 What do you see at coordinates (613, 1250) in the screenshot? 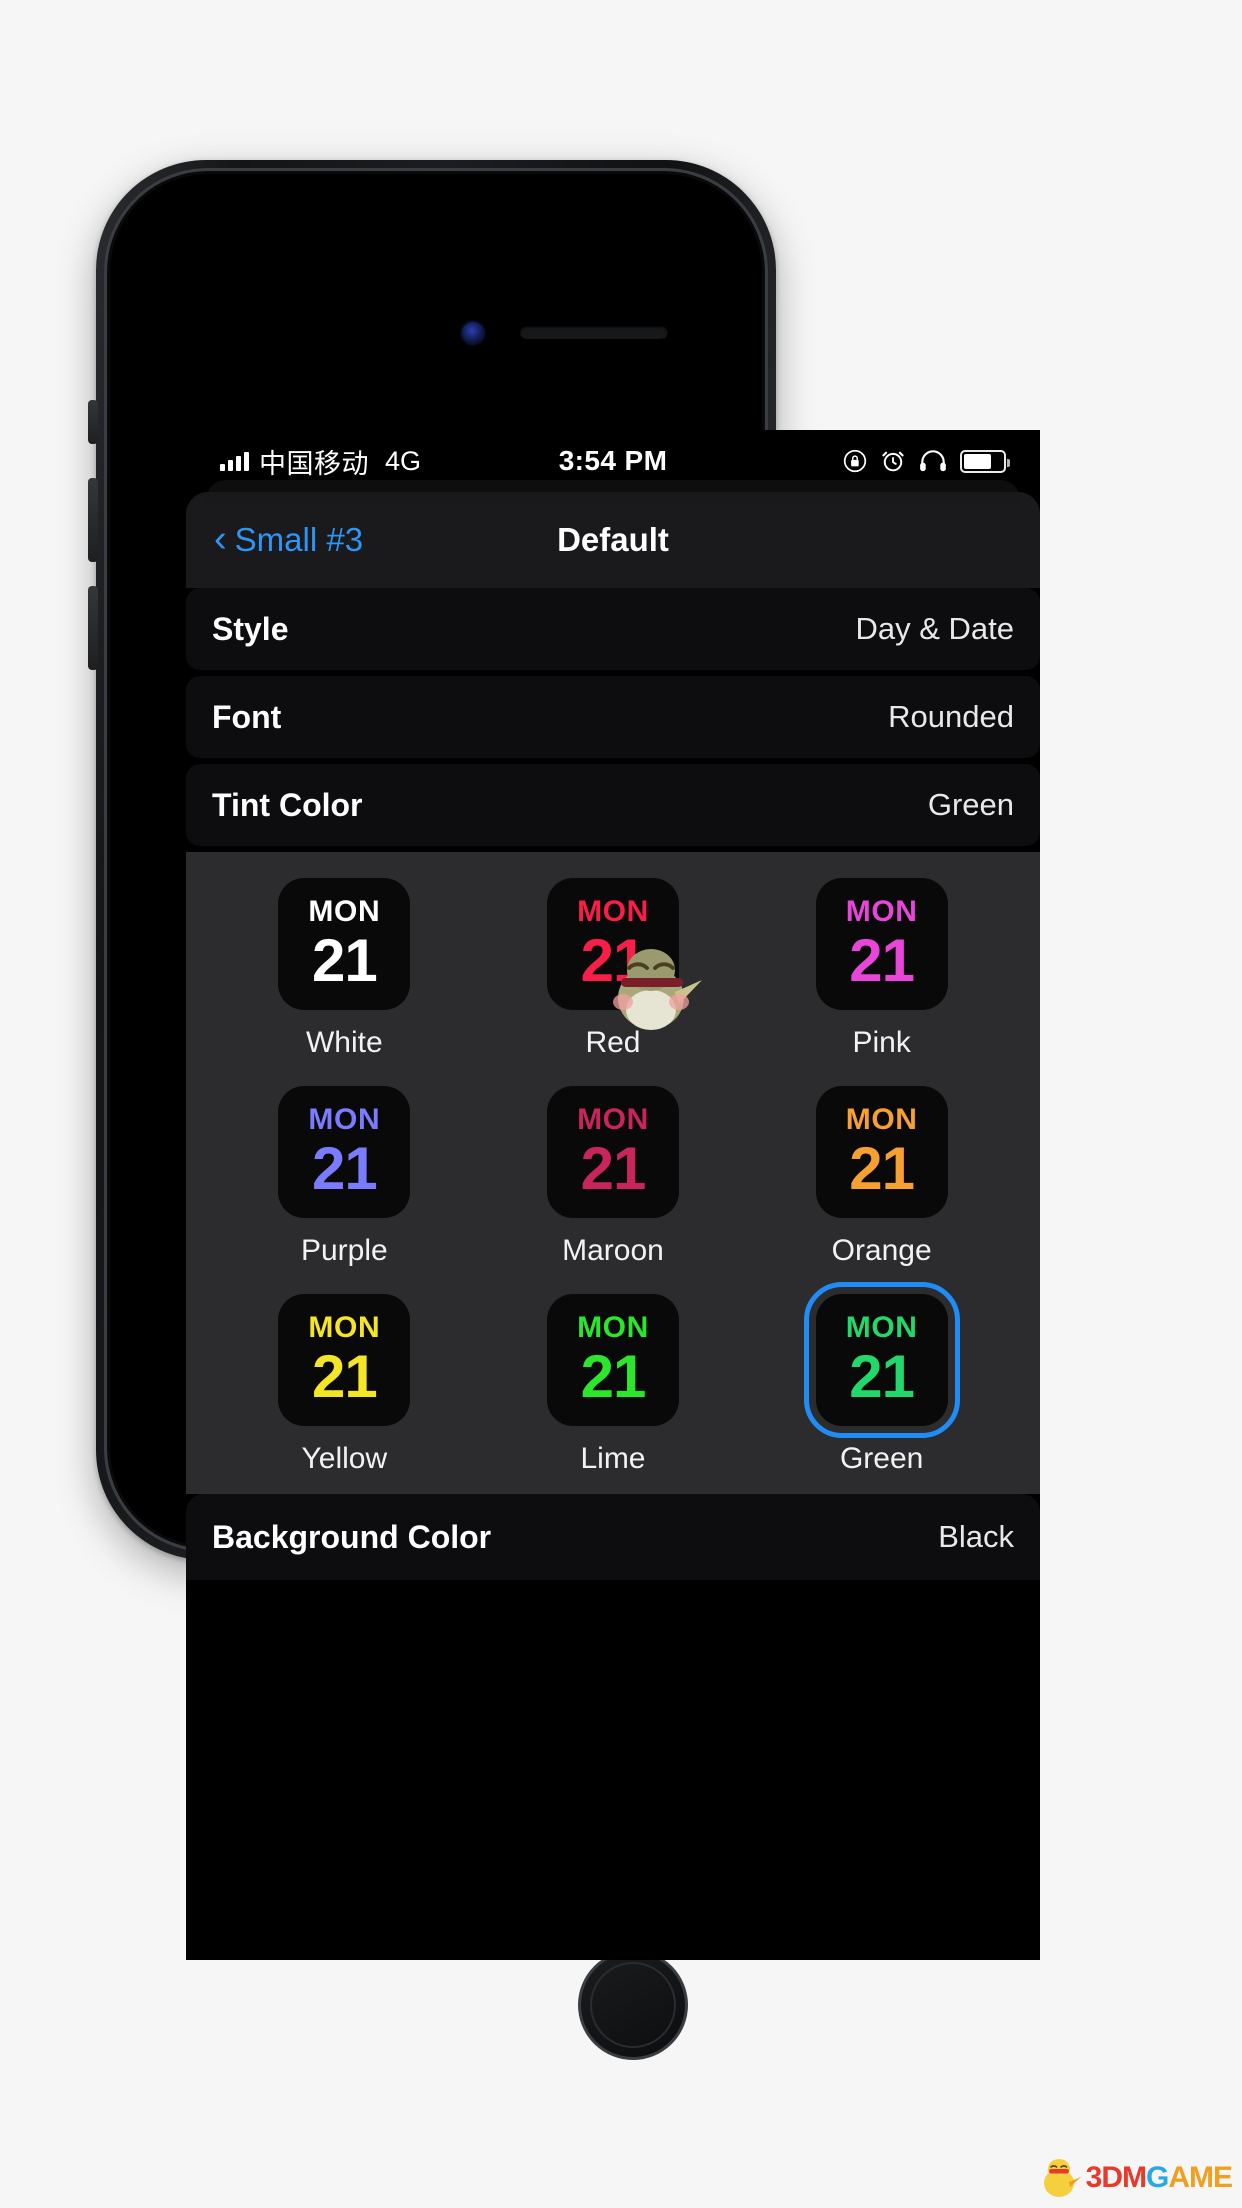
I see `tint-color-label: Maroon` at bounding box center [613, 1250].